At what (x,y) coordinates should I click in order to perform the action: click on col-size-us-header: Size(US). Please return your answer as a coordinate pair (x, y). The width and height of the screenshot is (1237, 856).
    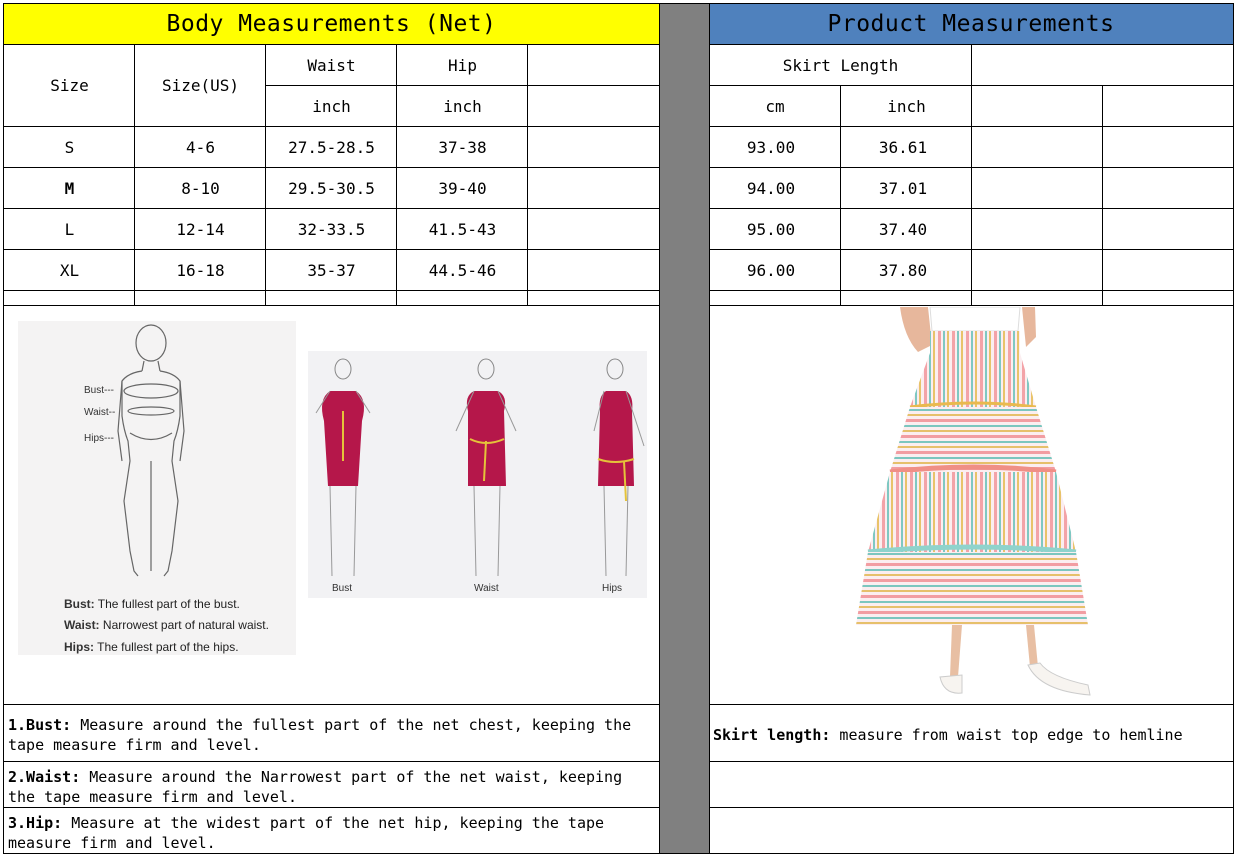
    Looking at the image, I should click on (200, 85).